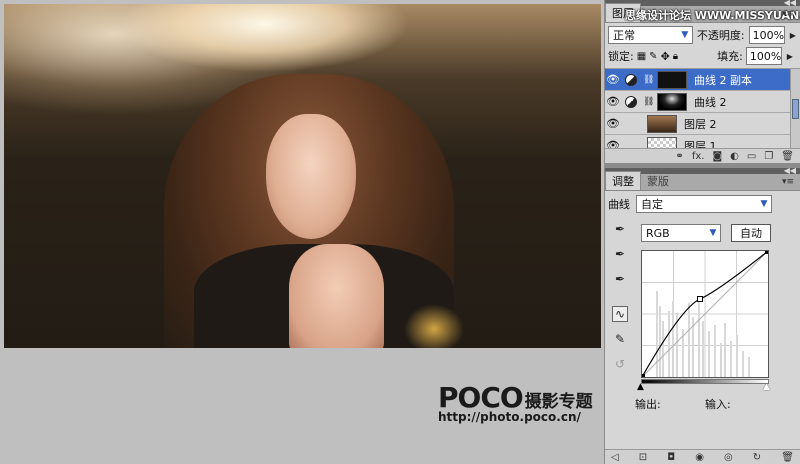 The height and width of the screenshot is (464, 800). I want to click on back-arrow-icon: ◁, so click(615, 457).